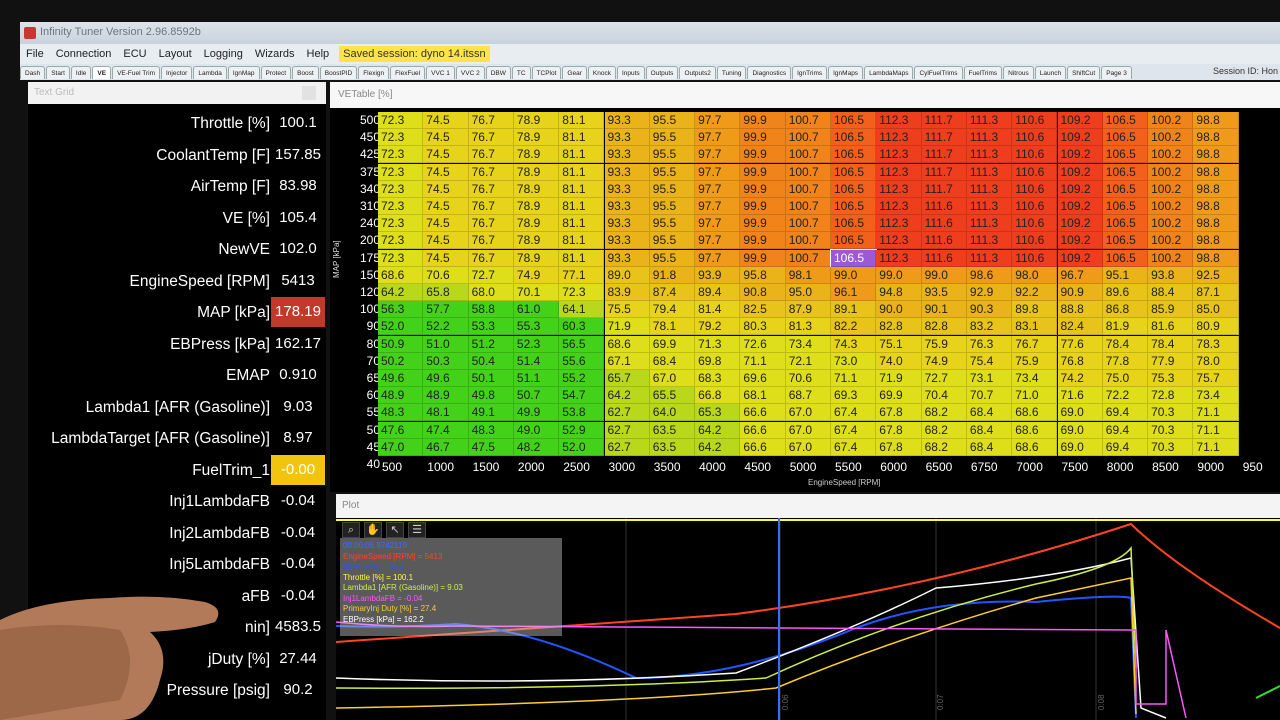 This screenshot has height=720, width=1280. I want to click on ve-cell: 50.3, so click(446, 361).